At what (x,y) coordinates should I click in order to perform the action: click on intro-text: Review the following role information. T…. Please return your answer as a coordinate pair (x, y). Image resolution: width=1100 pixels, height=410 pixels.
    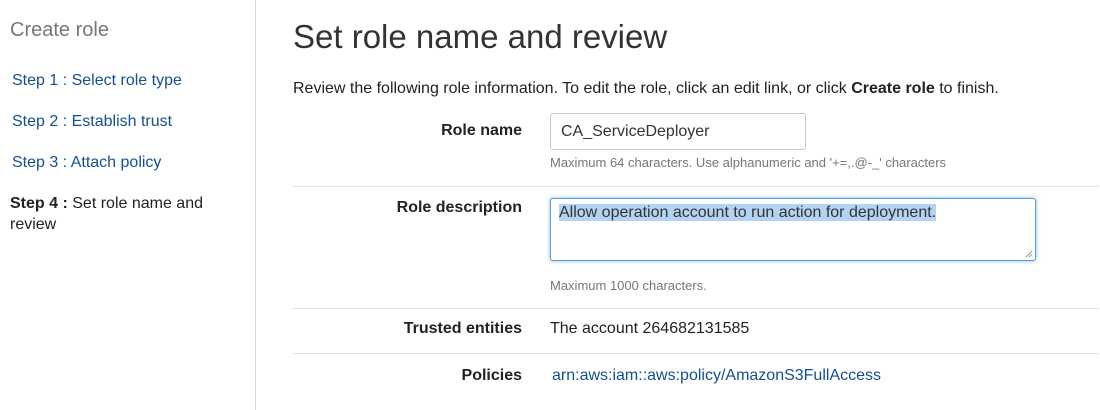
    Looking at the image, I should click on (646, 89).